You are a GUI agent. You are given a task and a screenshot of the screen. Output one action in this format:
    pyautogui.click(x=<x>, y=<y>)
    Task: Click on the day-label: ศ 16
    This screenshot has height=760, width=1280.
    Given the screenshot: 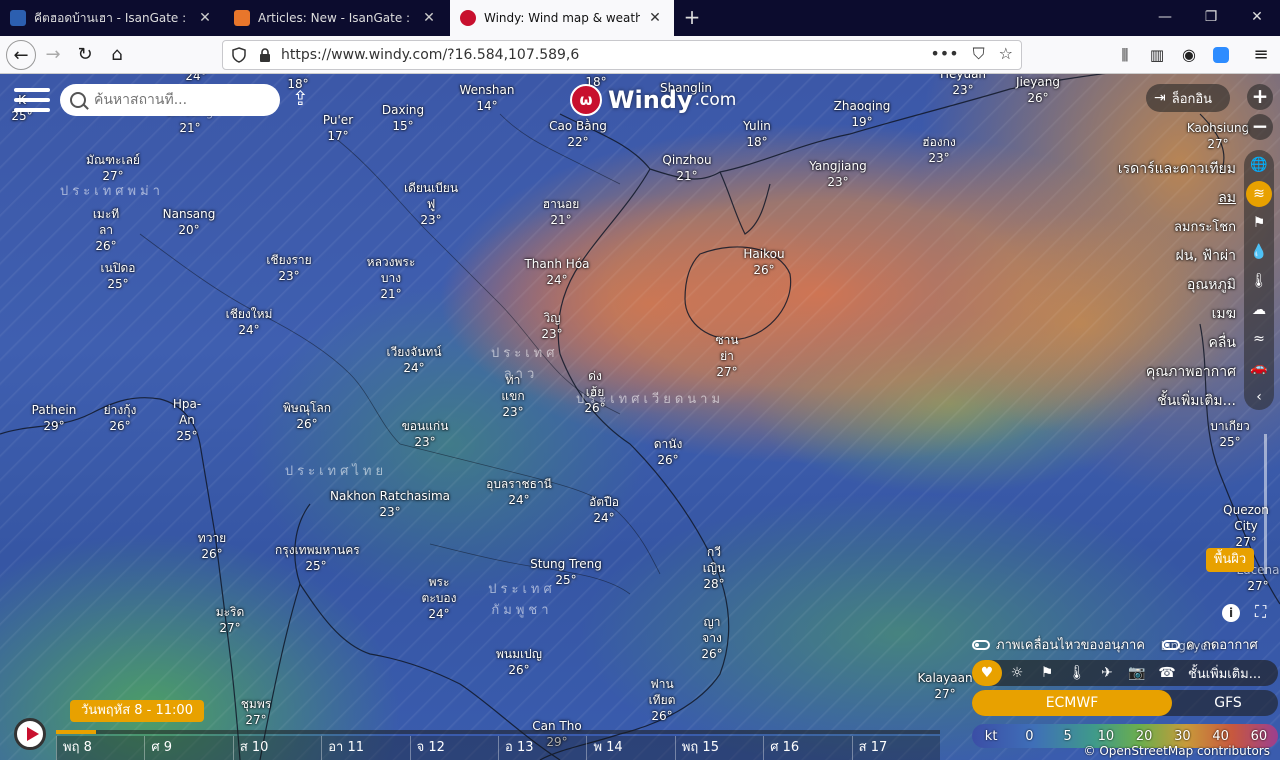 What is the action you would take?
    pyautogui.click(x=807, y=748)
    